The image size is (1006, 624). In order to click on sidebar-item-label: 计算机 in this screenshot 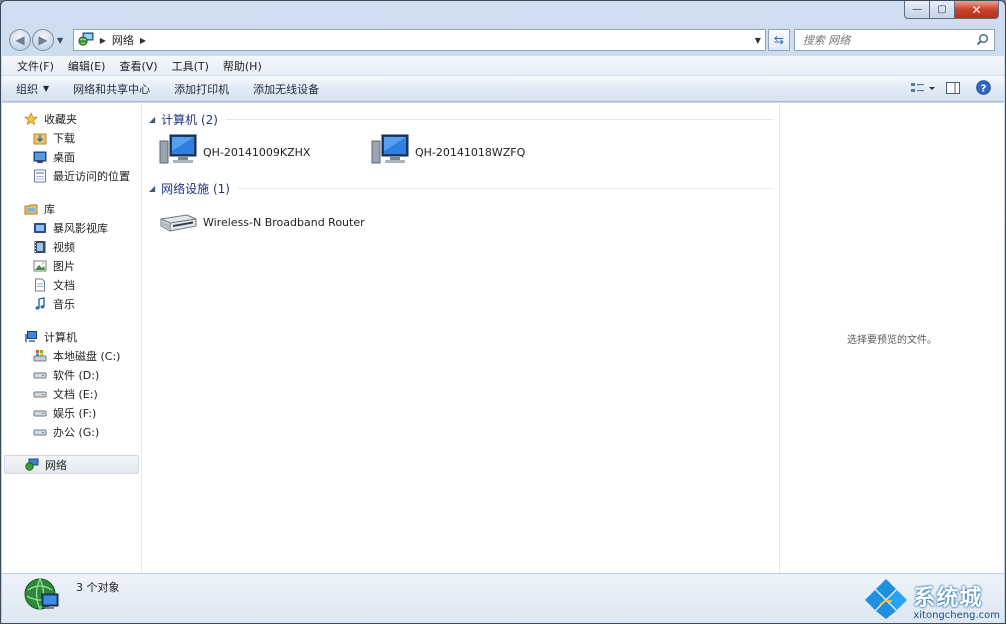, I will do `click(60, 337)`.